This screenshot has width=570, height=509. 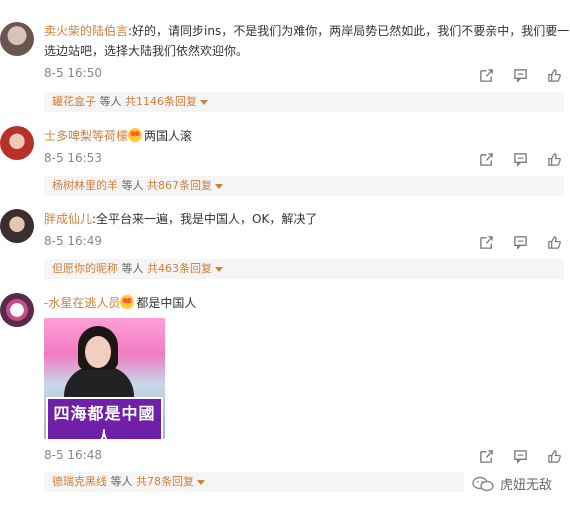 What do you see at coordinates (304, 102) in the screenshot?
I see `reply-summary: 罐花盒子 等人 共1146条回复` at bounding box center [304, 102].